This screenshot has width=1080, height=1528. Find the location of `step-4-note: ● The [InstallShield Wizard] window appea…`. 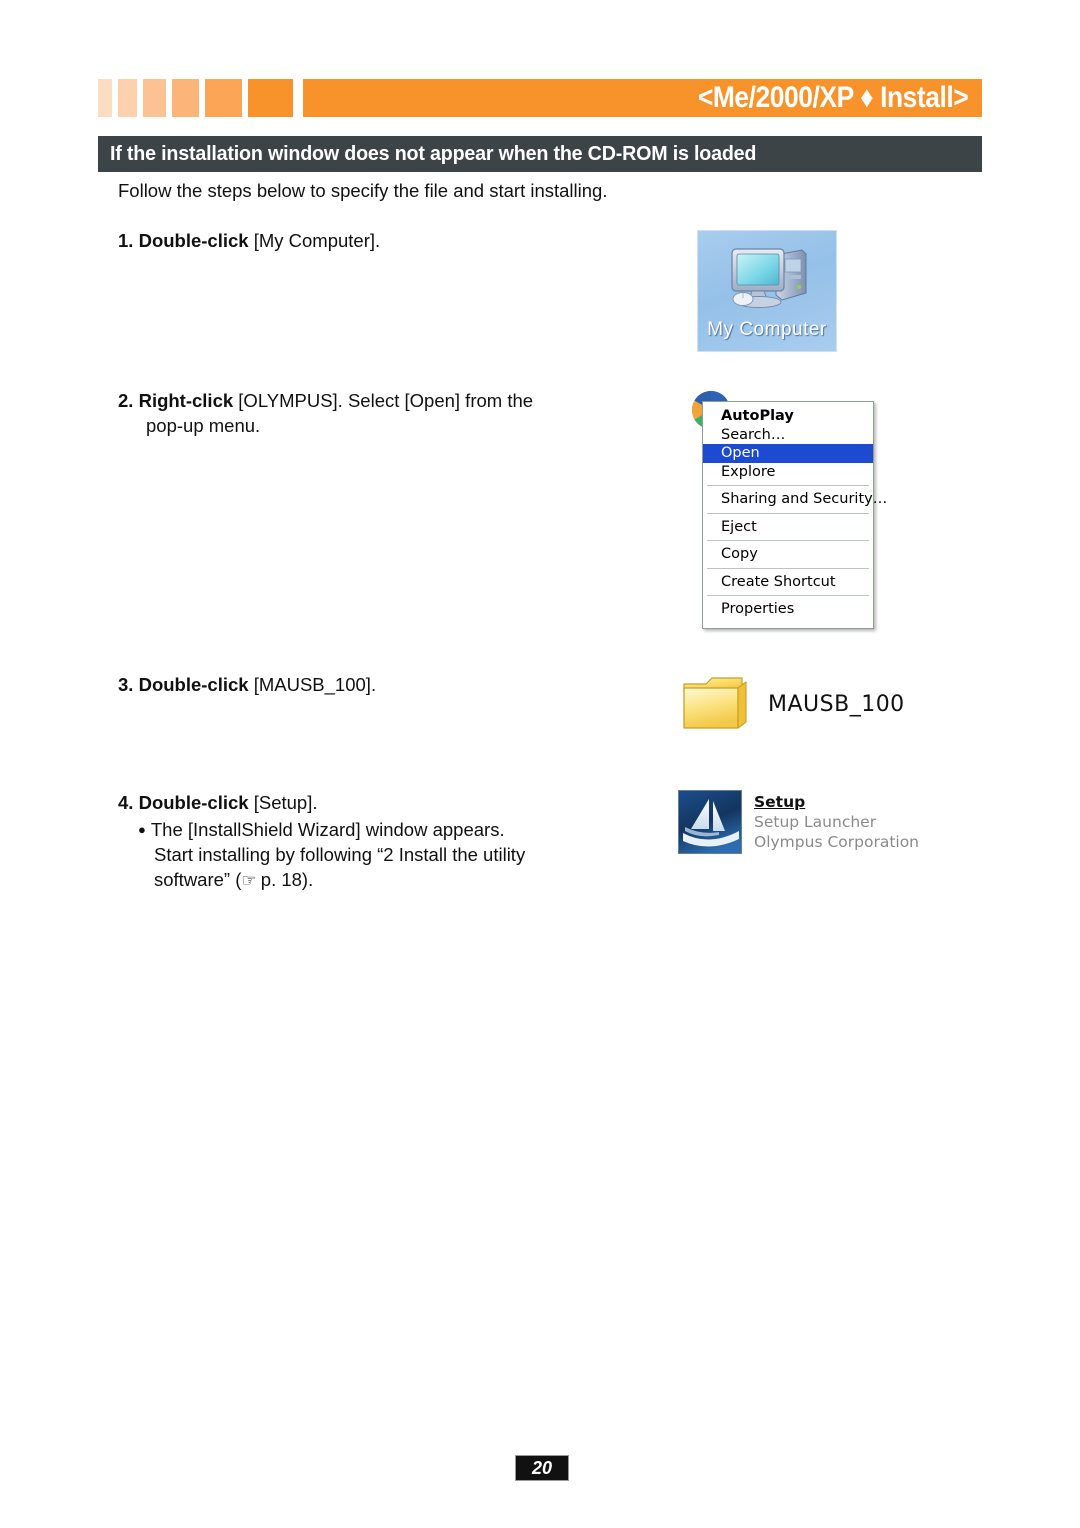

step-4-note: ● The [InstallShield Wizard] window appea… is located at coordinates (321, 855).